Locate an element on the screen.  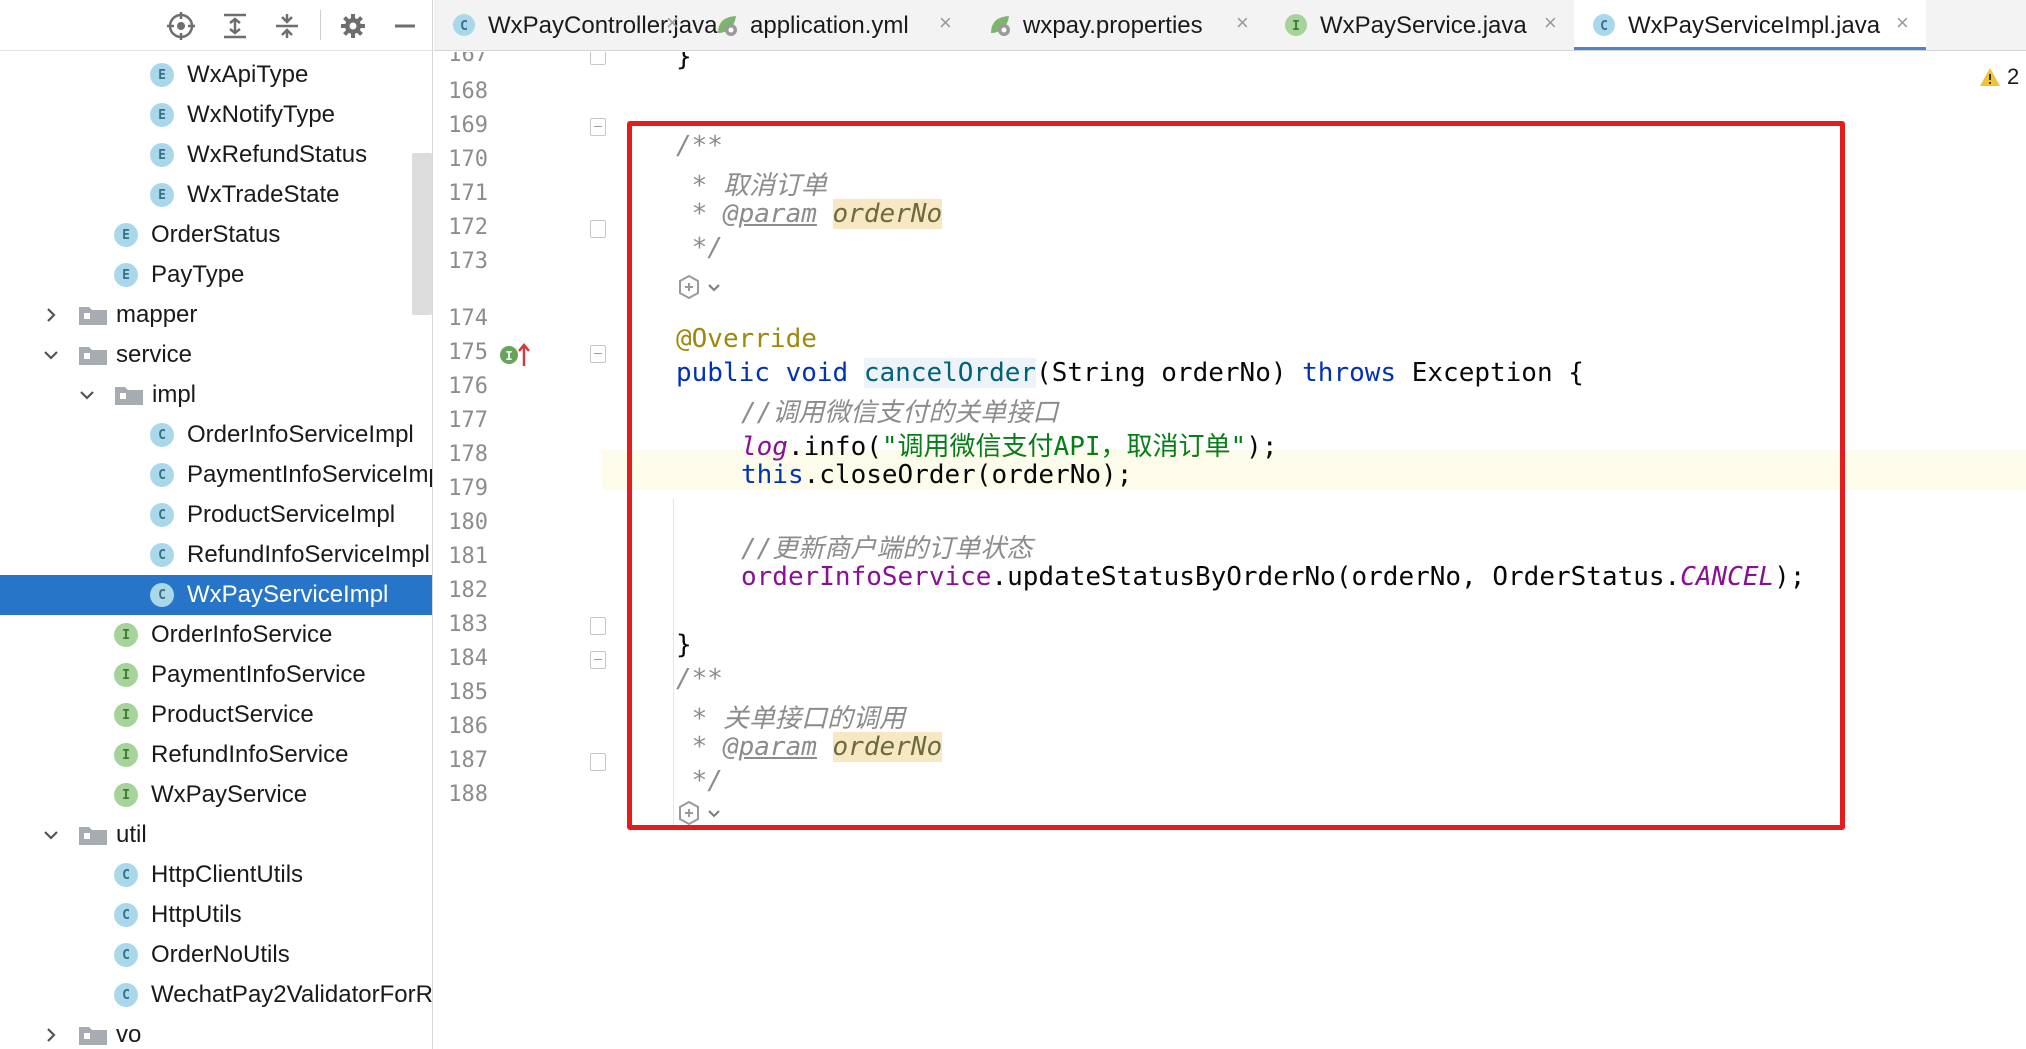
tree-file: C OrderNoUtils is located at coordinates (216, 955).